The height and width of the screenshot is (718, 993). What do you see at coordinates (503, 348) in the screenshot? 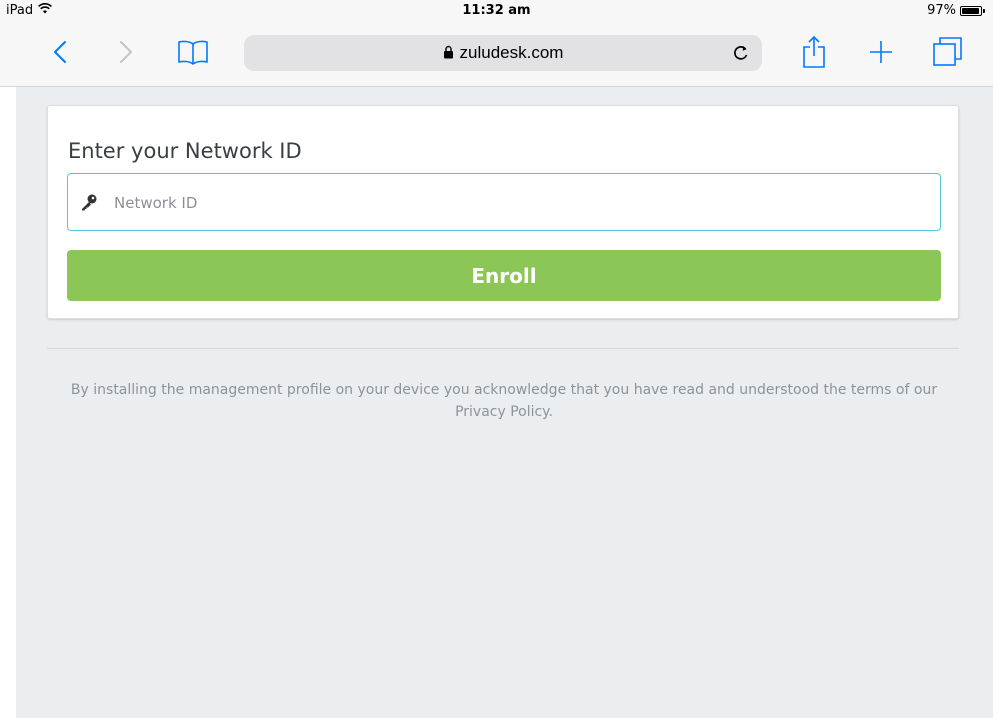
I see `divider` at bounding box center [503, 348].